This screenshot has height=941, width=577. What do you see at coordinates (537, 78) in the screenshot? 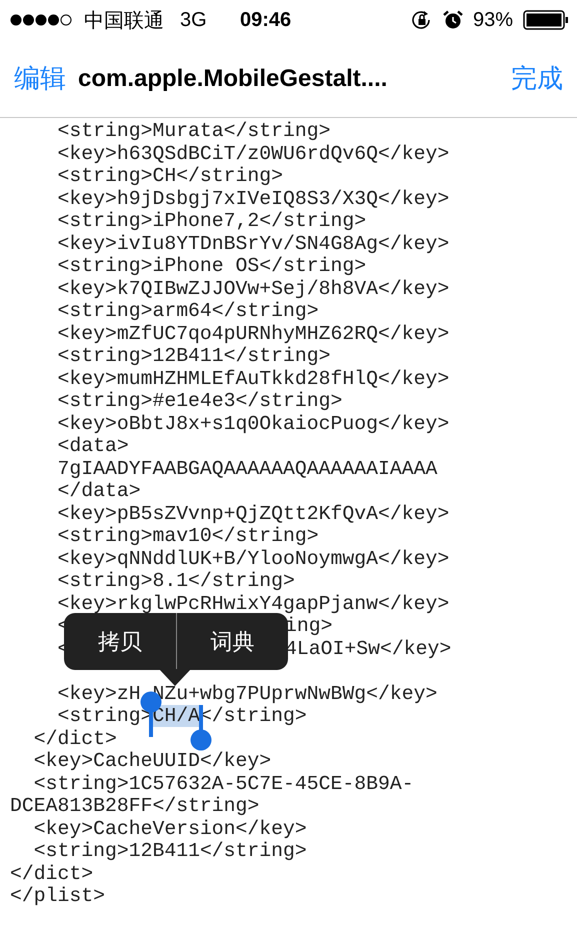
I see `done-button: 完成` at bounding box center [537, 78].